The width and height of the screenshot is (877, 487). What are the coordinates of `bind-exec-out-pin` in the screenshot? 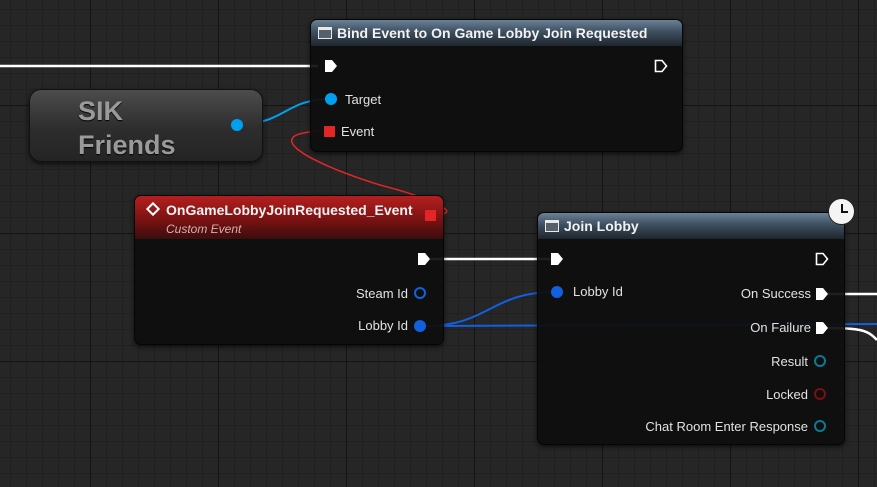 It's located at (661, 66).